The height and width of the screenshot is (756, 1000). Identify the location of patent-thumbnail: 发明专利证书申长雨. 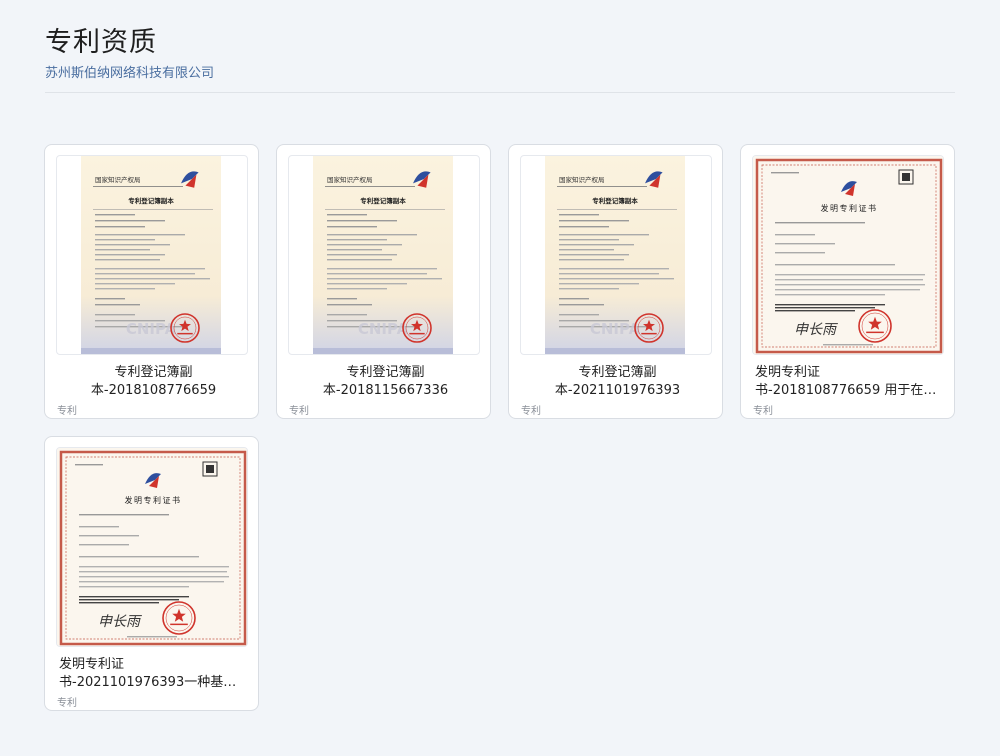
(848, 255).